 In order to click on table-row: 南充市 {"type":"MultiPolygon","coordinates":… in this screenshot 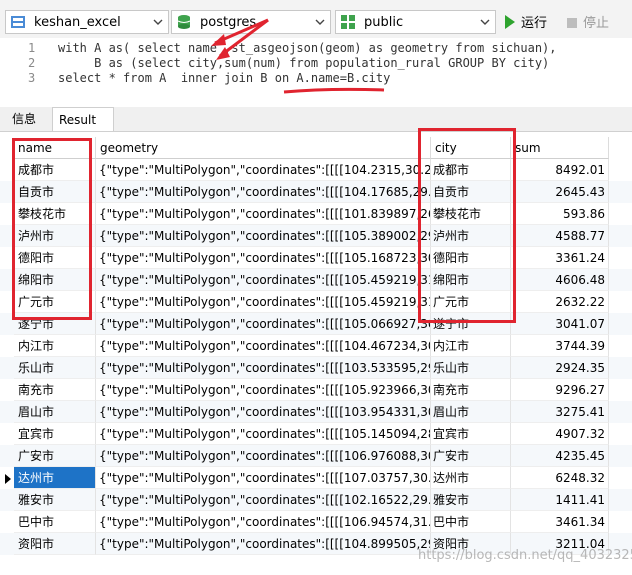, I will do `click(316, 390)`.